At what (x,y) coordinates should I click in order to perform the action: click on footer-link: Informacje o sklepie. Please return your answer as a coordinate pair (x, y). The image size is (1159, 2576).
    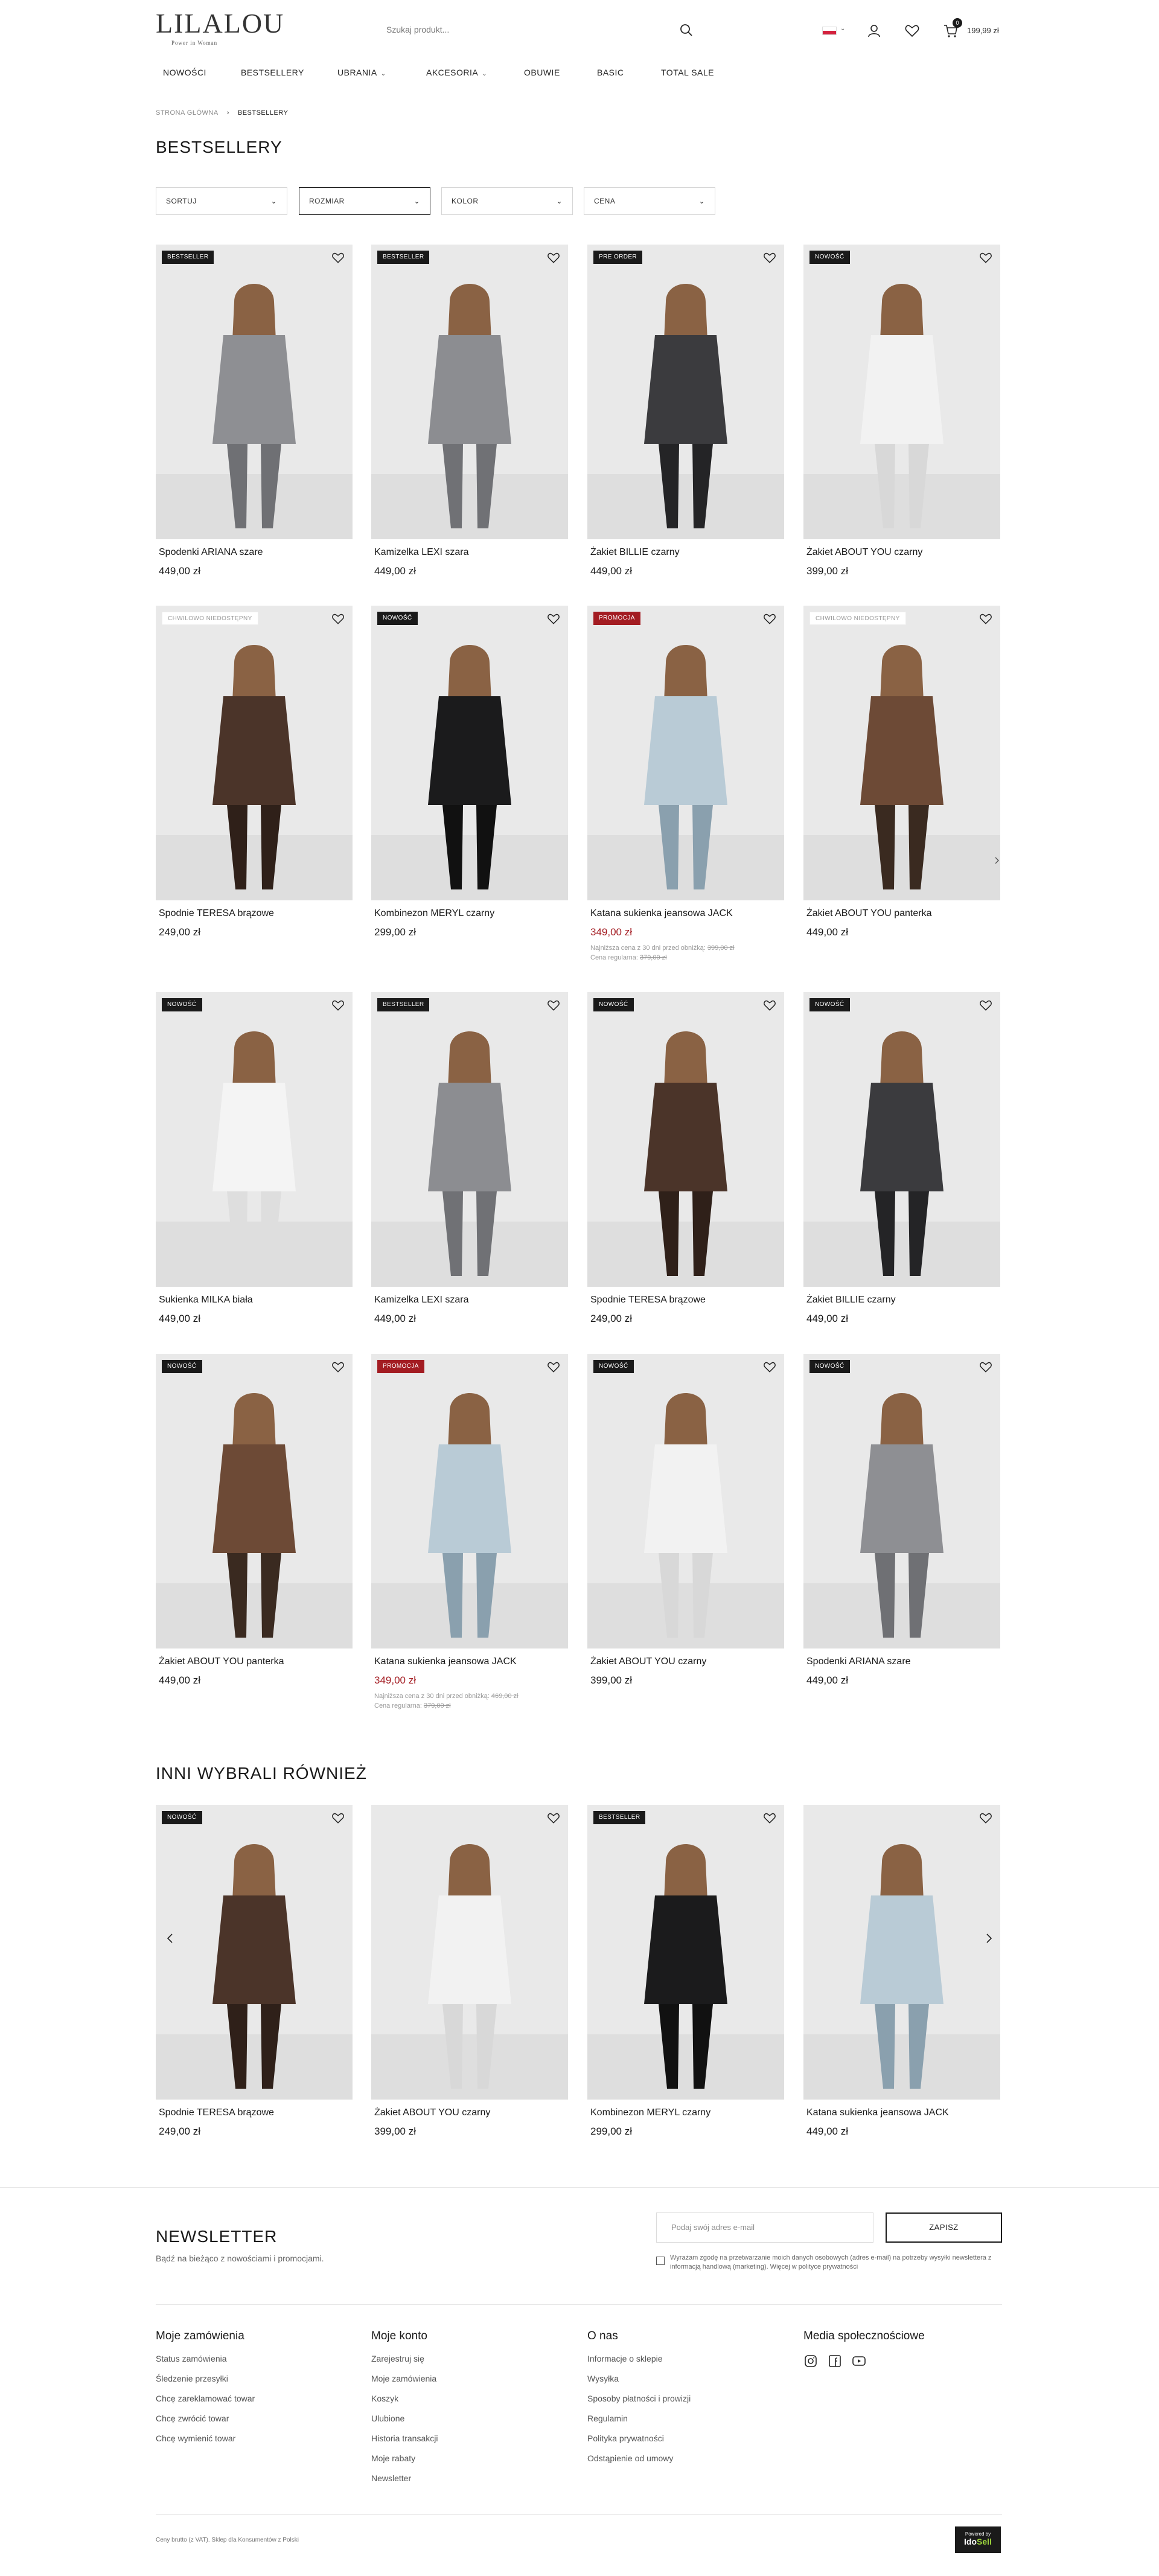
    Looking at the image, I should click on (677, 2358).